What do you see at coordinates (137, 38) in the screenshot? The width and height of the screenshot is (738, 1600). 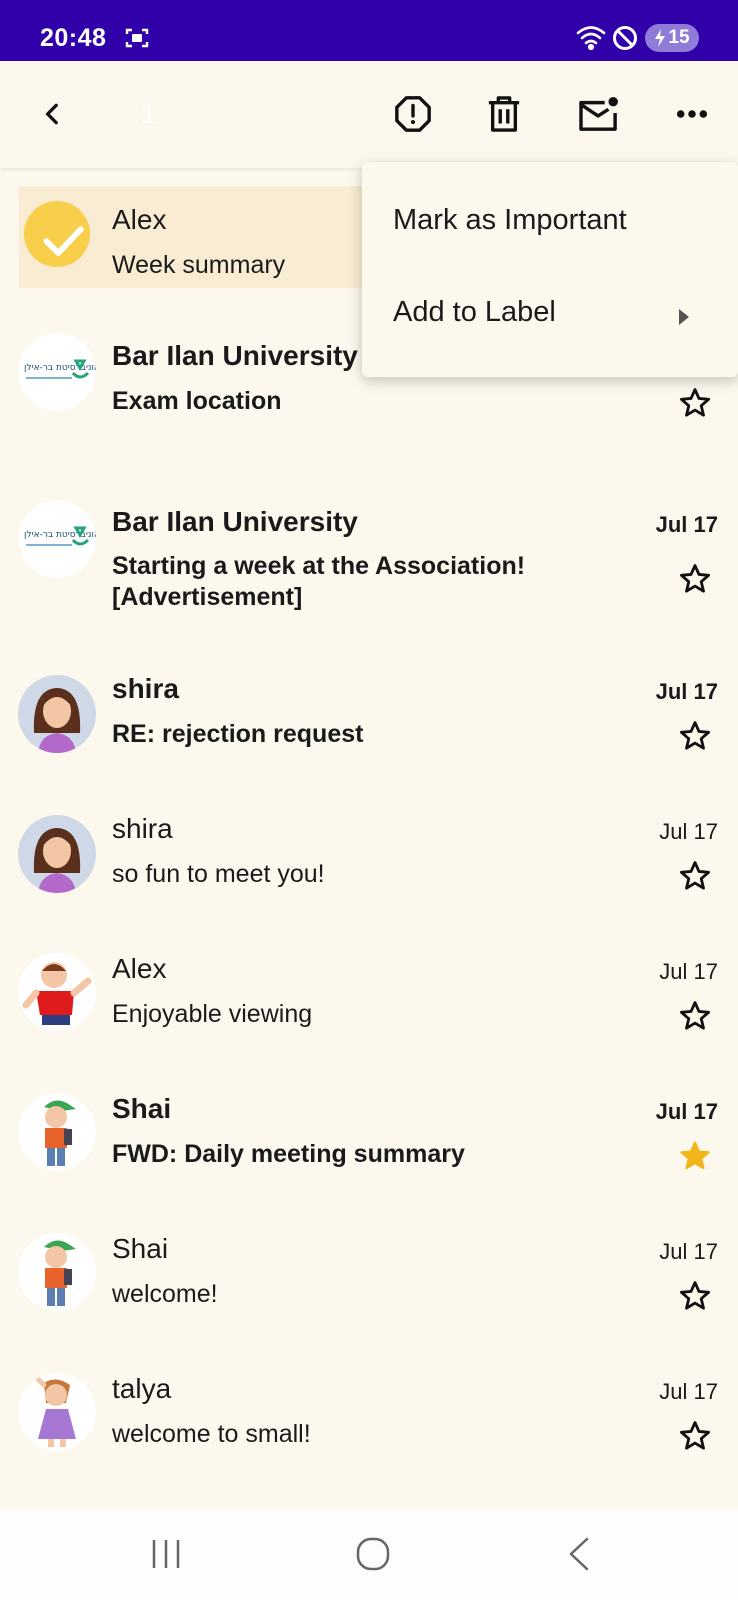 I see `screenshot-icon` at bounding box center [137, 38].